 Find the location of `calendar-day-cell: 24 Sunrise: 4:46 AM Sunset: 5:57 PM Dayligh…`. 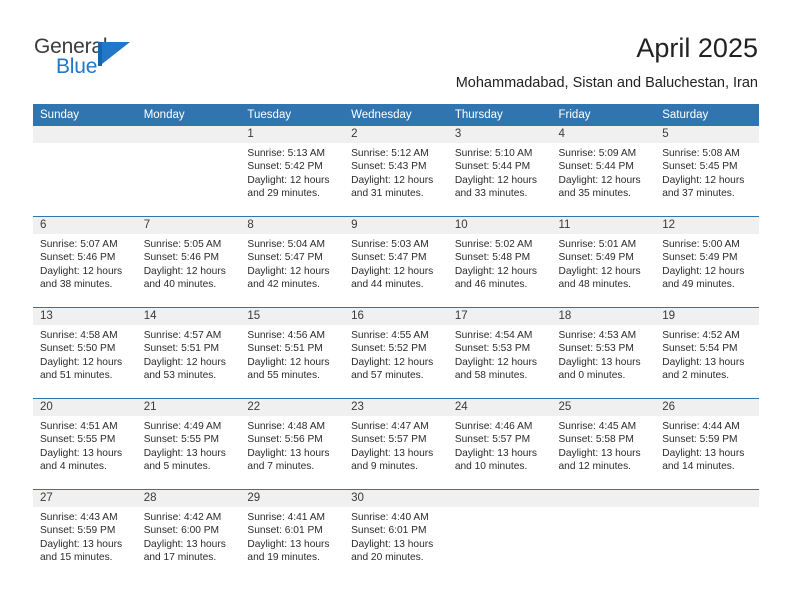

calendar-day-cell: 24 Sunrise: 4:46 AM Sunset: 5:57 PM Dayligh… is located at coordinates (499, 444).